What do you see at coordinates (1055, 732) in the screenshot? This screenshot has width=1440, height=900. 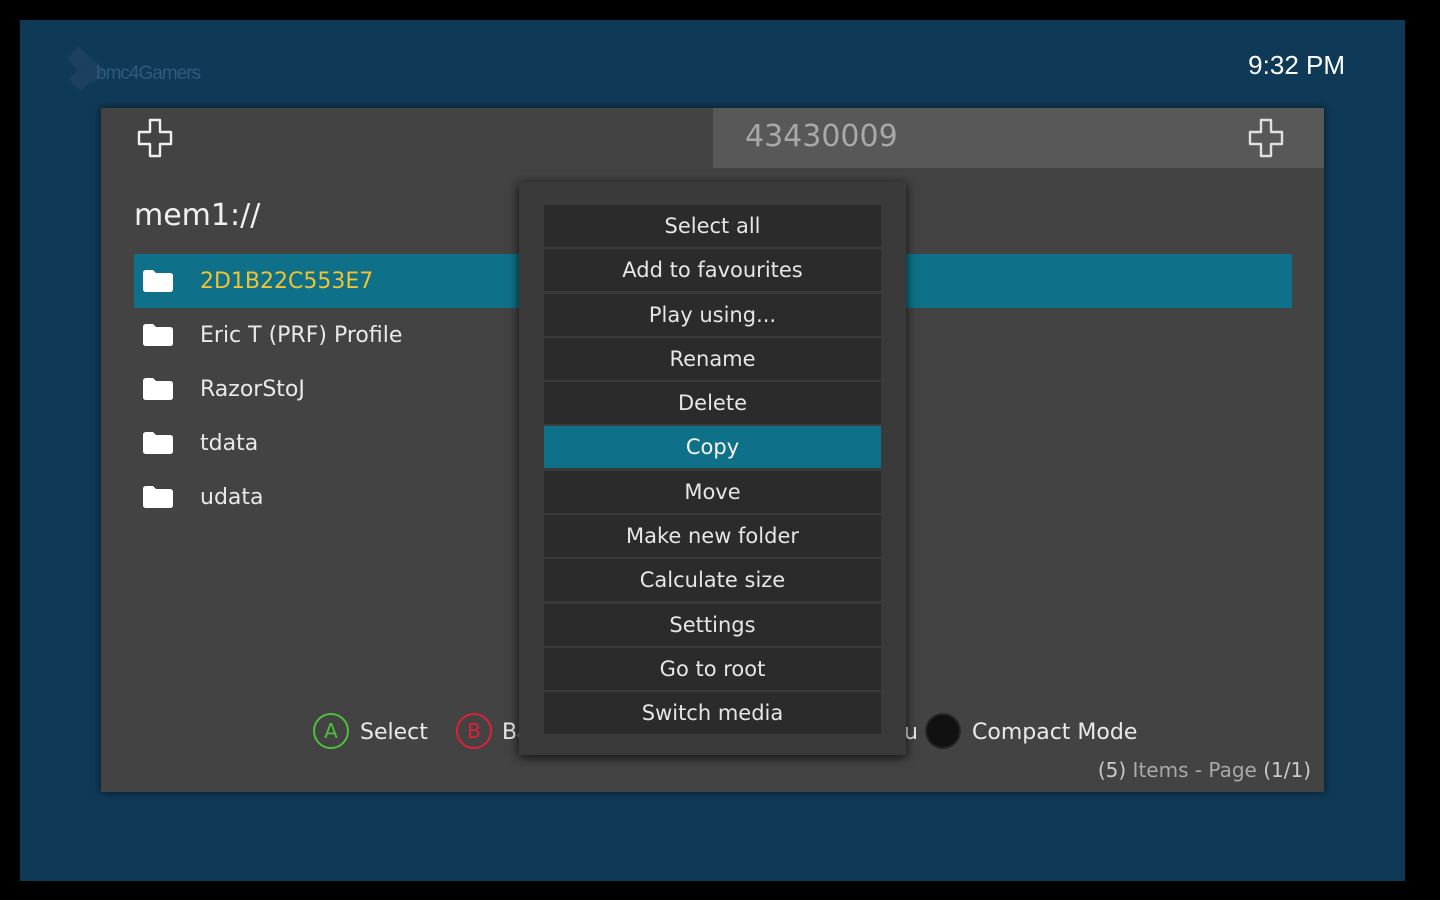 I see `compact-mode-hint: Compact Mode` at bounding box center [1055, 732].